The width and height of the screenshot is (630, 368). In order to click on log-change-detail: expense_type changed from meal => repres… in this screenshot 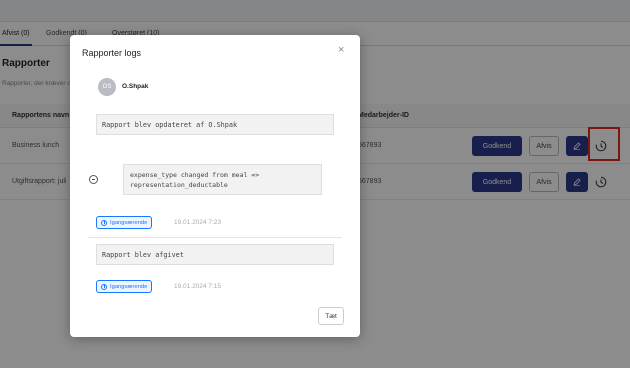, I will do `click(222, 179)`.